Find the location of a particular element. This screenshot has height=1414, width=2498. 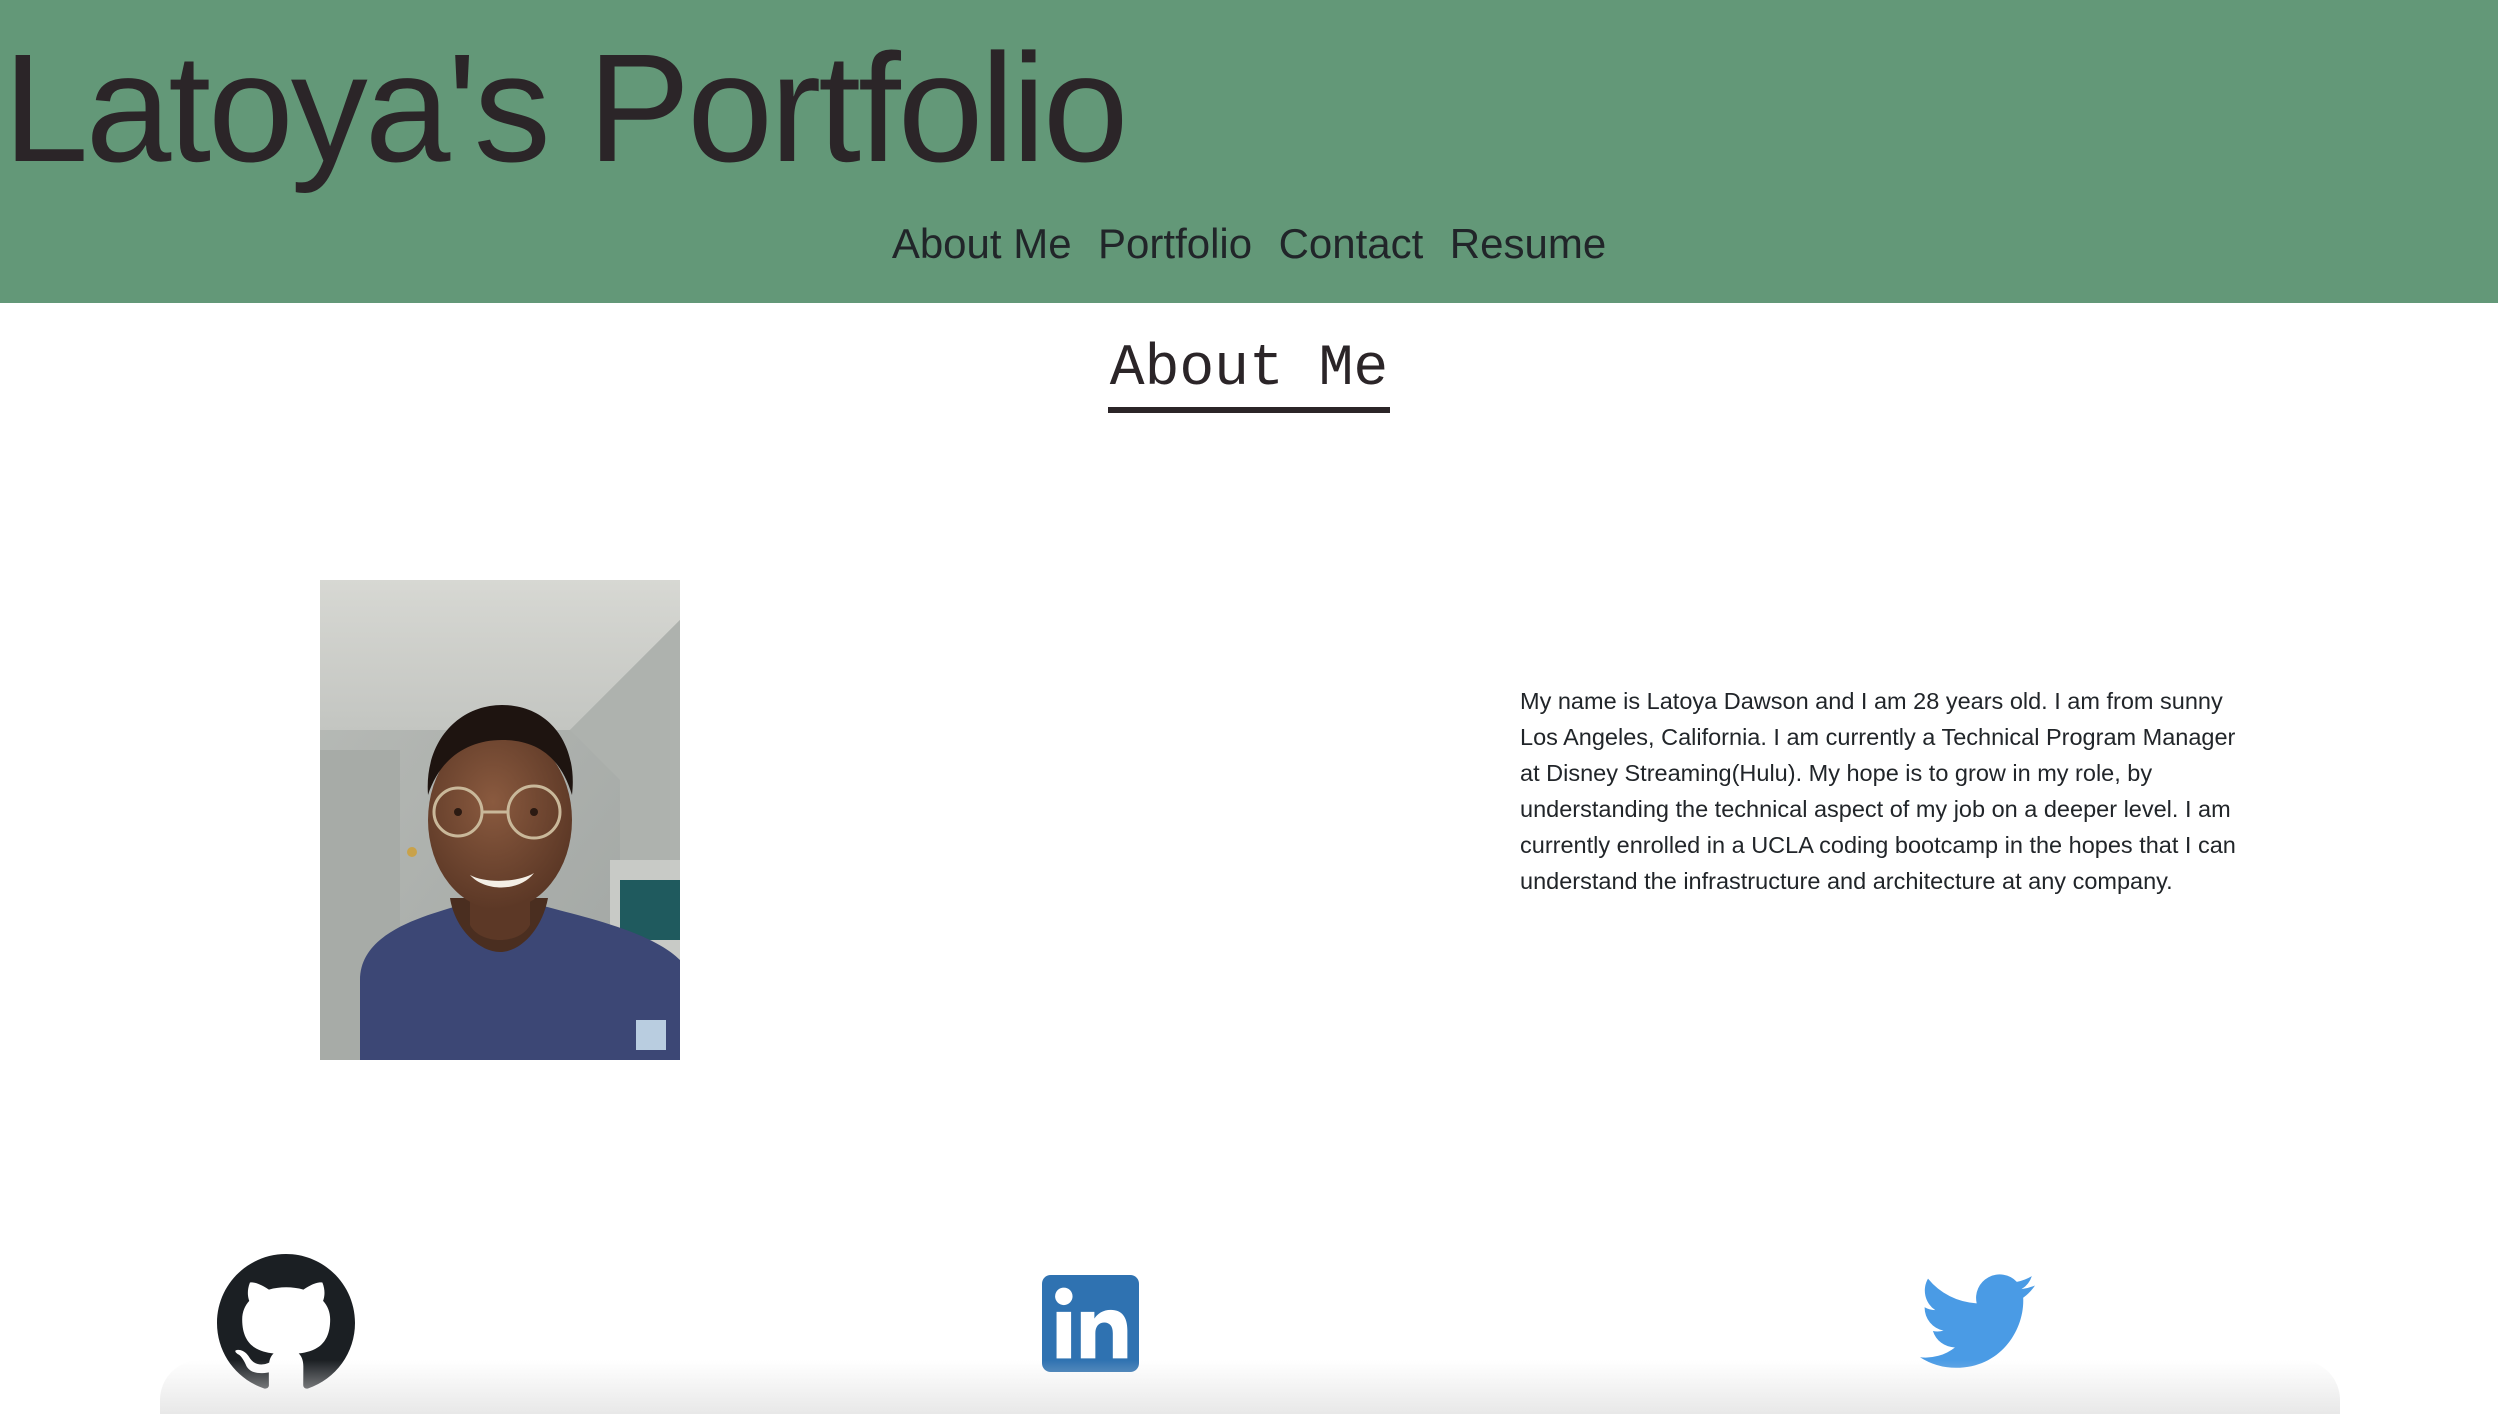

twitter-link is located at coordinates (1977, 1322).